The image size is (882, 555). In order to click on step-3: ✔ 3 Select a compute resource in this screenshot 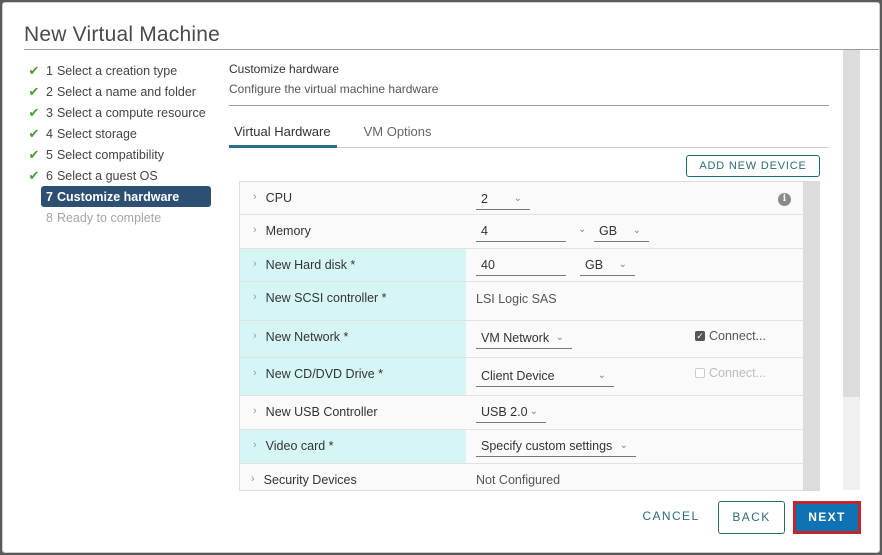, I will do `click(121, 112)`.